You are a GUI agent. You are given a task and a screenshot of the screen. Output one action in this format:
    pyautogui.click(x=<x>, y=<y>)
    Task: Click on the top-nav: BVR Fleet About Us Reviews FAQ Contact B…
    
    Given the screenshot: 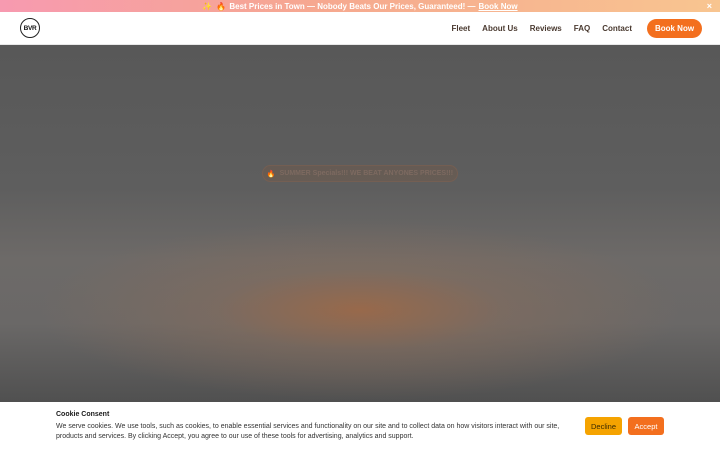 What is the action you would take?
    pyautogui.click(x=360, y=28)
    